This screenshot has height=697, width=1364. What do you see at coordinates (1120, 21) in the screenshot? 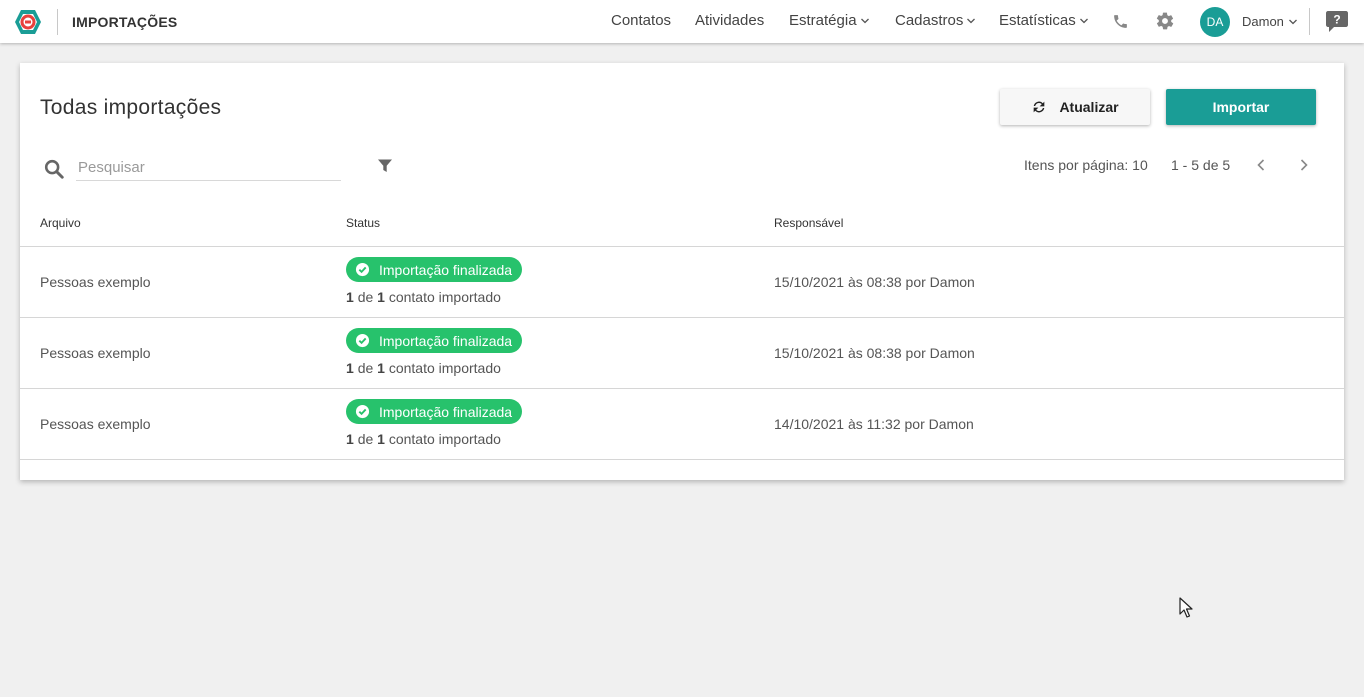
I see `phone-icon` at bounding box center [1120, 21].